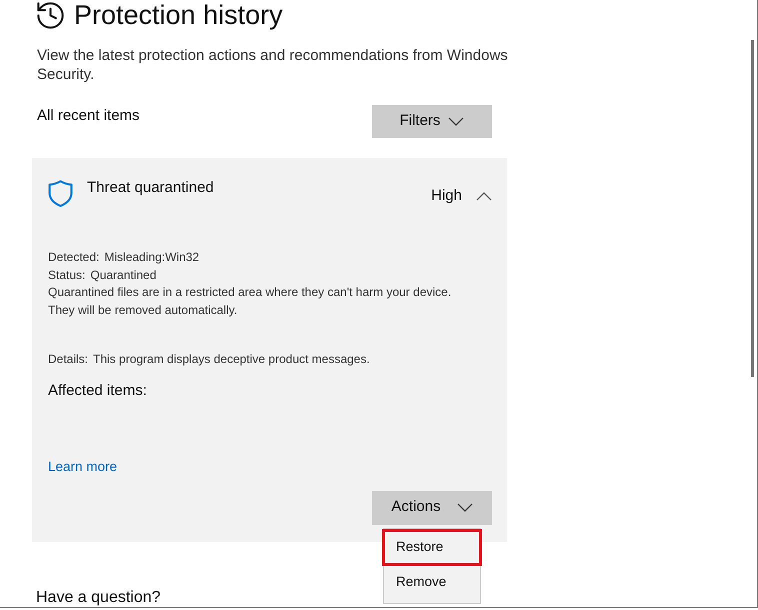 The height and width of the screenshot is (610, 758). What do you see at coordinates (67, 275) in the screenshot?
I see `field-label: Status:` at bounding box center [67, 275].